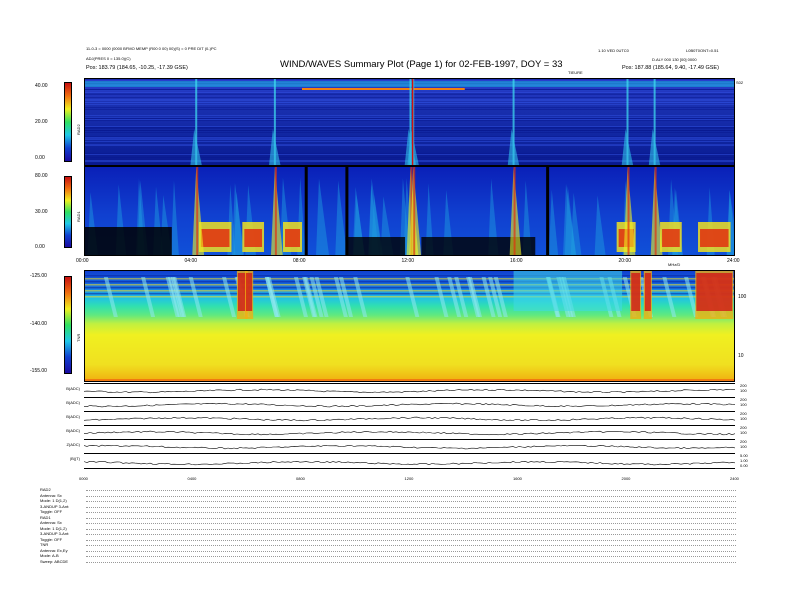 The image size is (792, 612). I want to click on rad2-bursts, so click(409, 122).